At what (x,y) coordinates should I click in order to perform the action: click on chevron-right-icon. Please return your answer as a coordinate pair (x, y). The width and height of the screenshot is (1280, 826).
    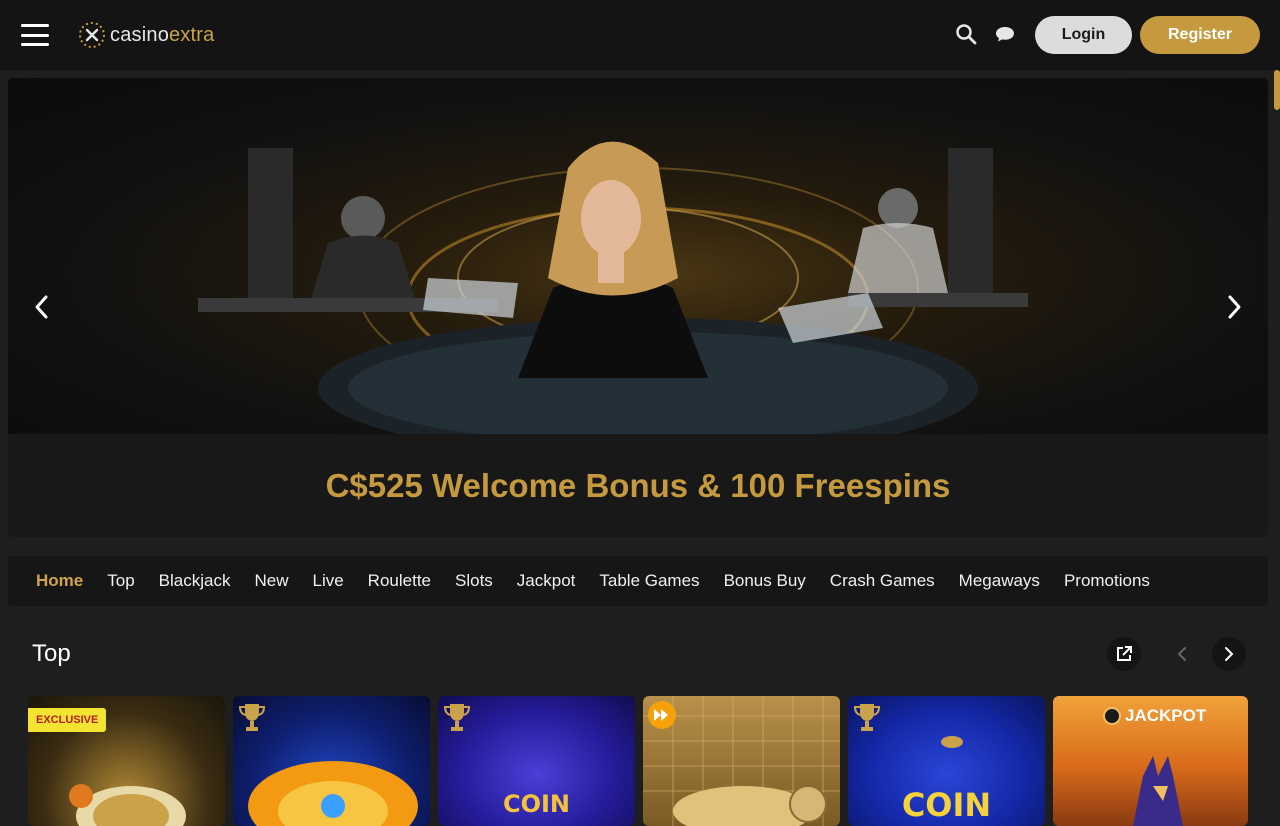
    Looking at the image, I should click on (1229, 654).